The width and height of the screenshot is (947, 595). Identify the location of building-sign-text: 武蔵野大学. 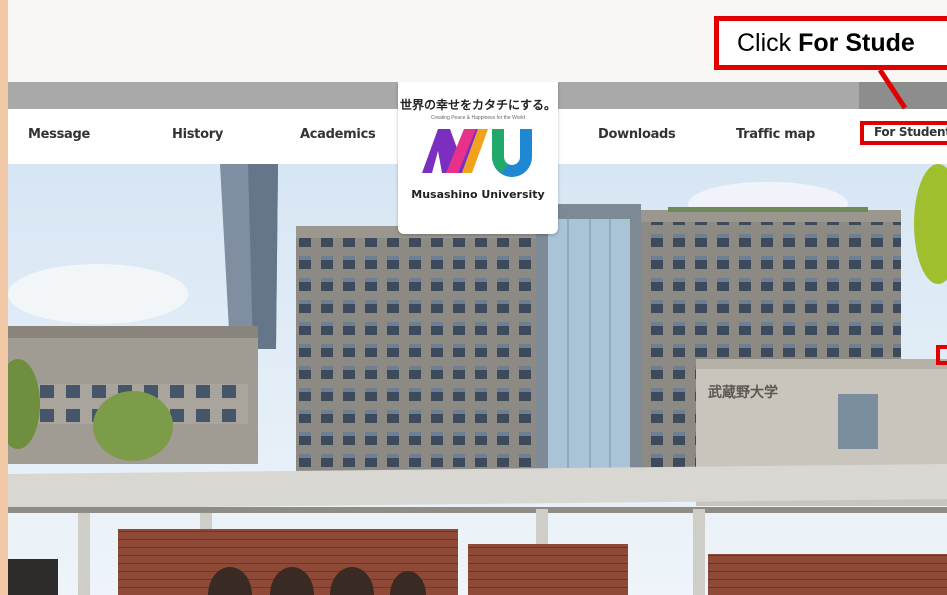
(743, 392).